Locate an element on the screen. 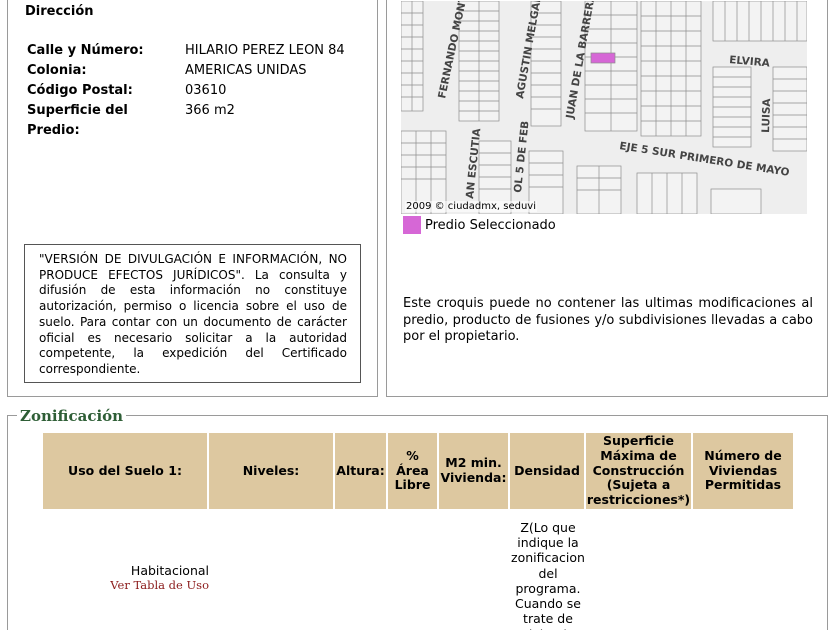  street-value: HILARIO PEREZ LEON 84 is located at coordinates (265, 50).